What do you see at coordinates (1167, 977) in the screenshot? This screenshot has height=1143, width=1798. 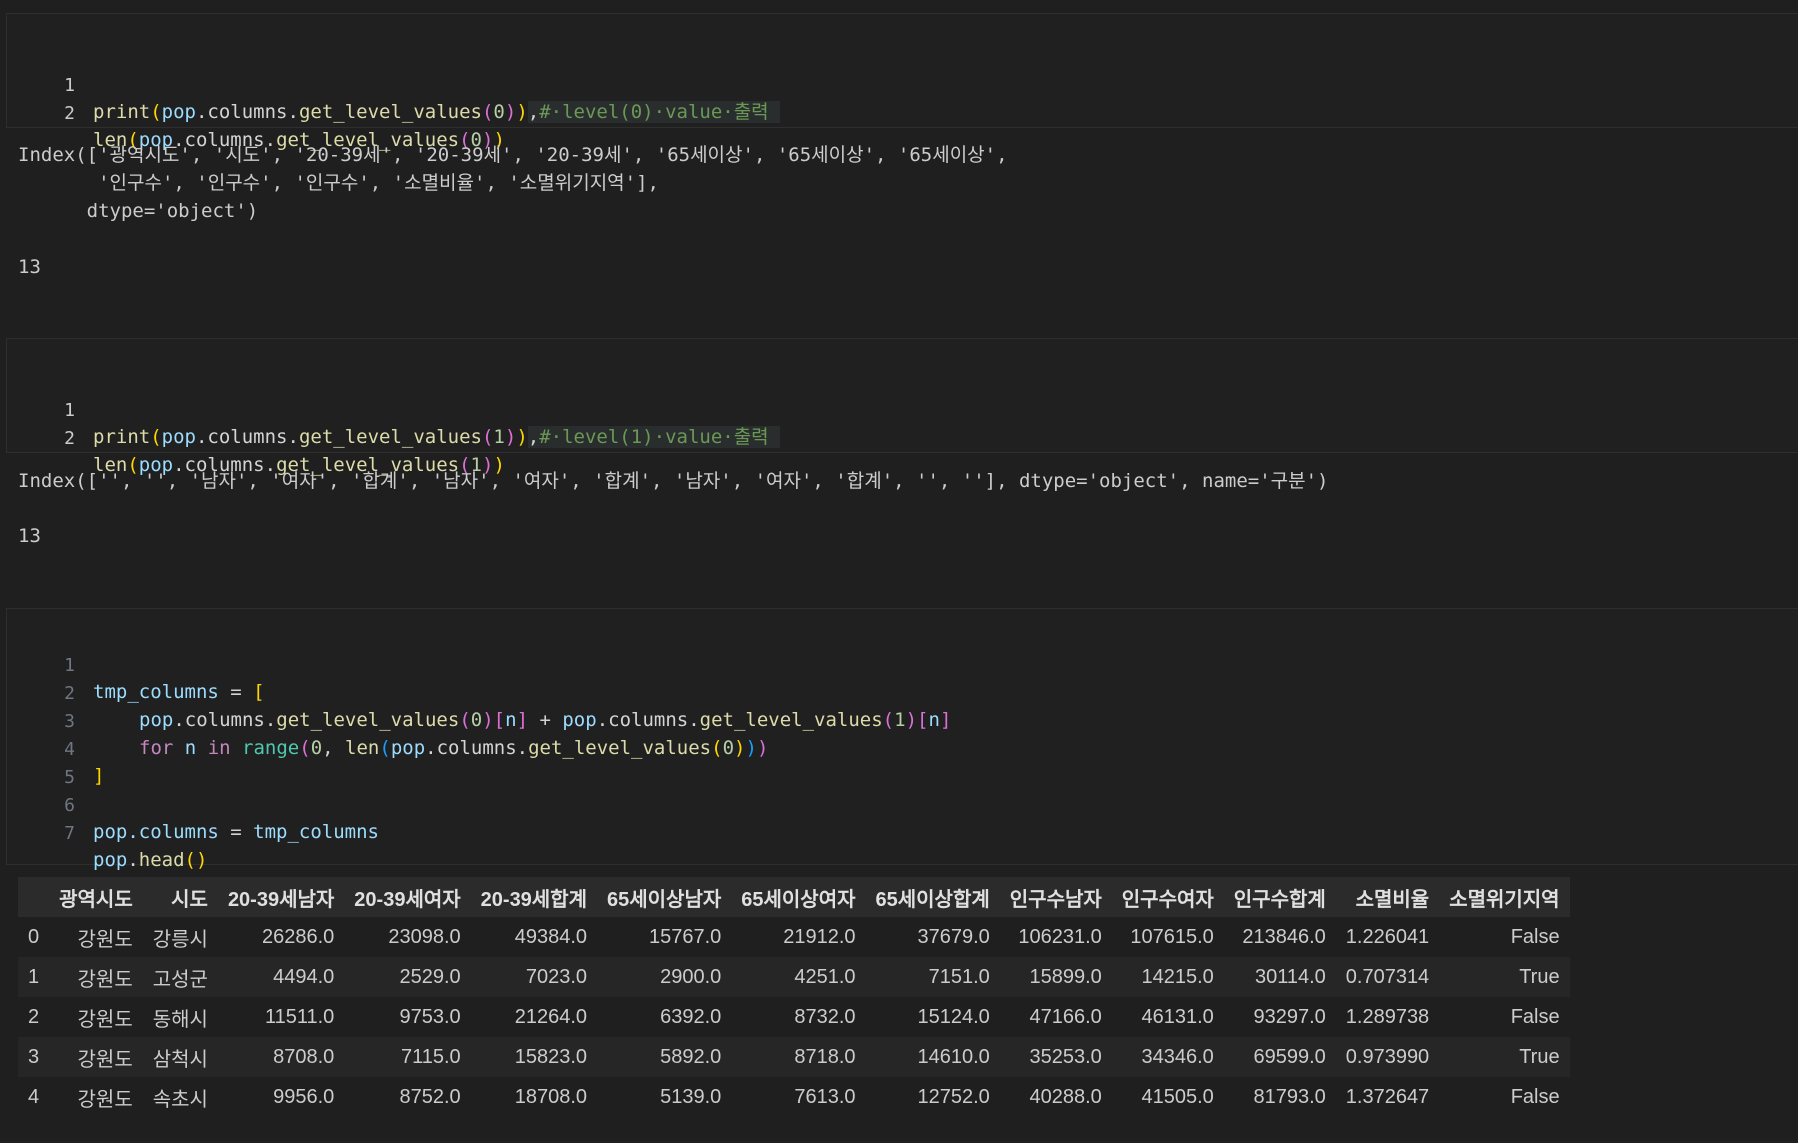 I see `table-cell: 14215.0` at bounding box center [1167, 977].